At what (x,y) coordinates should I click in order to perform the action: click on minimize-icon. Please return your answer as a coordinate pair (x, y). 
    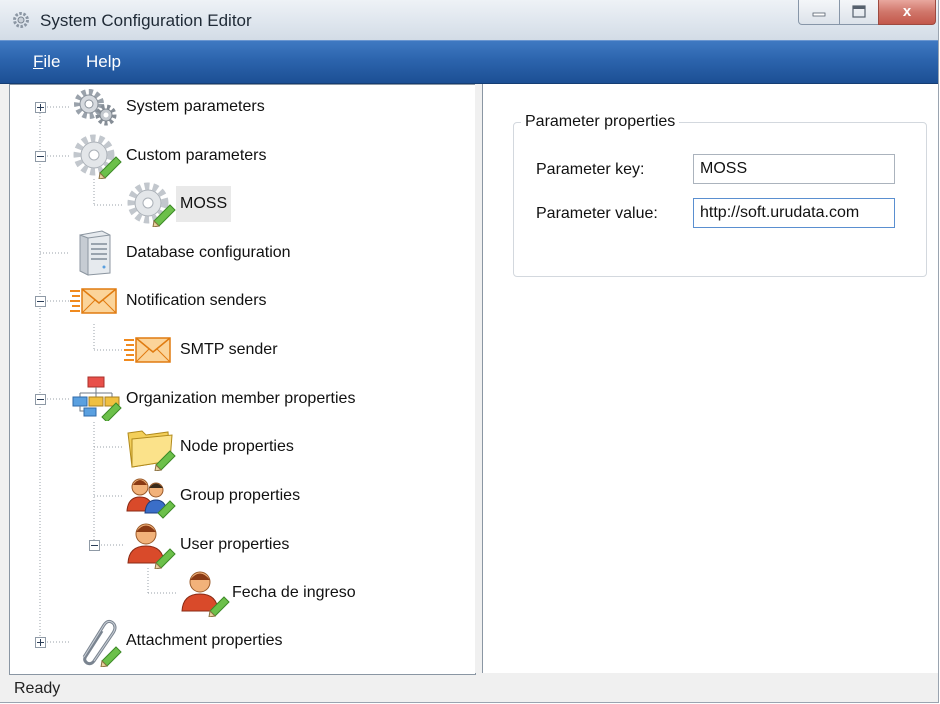
    Looking at the image, I should click on (819, 14).